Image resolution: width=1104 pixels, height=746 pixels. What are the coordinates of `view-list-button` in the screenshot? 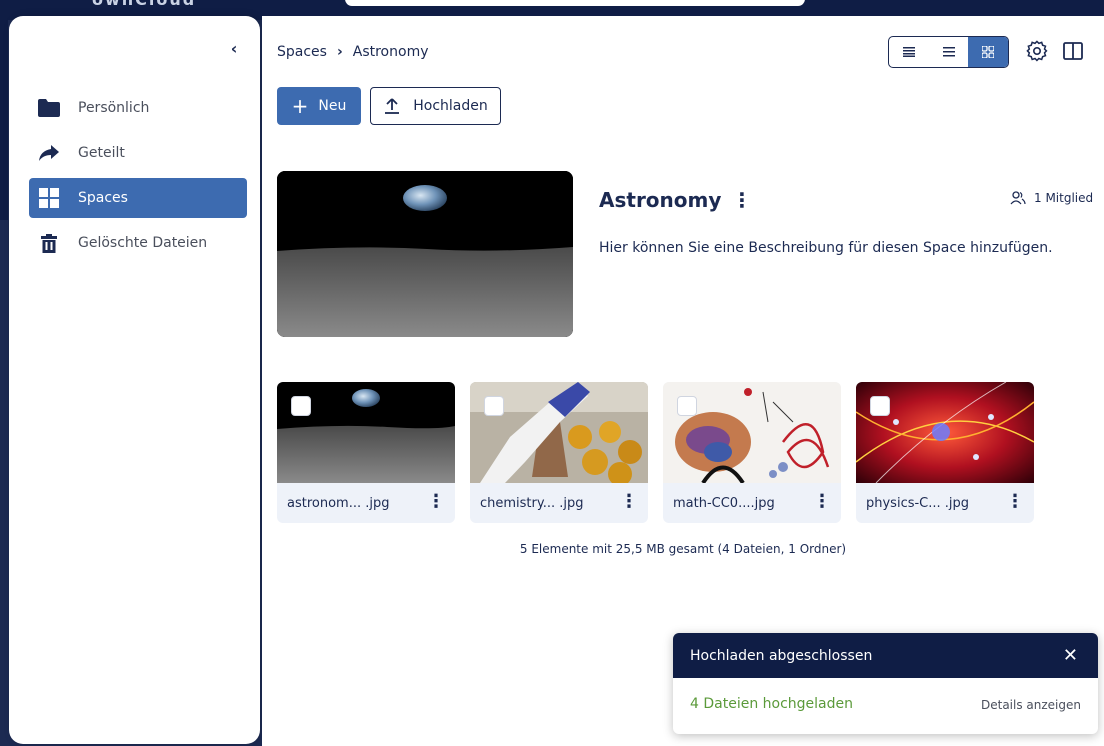 It's located at (949, 52).